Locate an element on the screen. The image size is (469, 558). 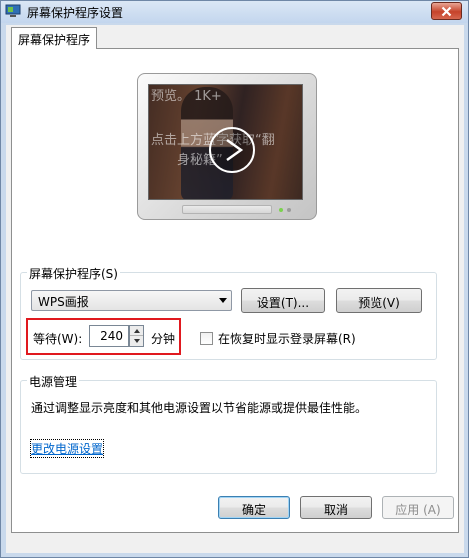
preview-text-top: 预览。 1K+ is located at coordinates (186, 96).